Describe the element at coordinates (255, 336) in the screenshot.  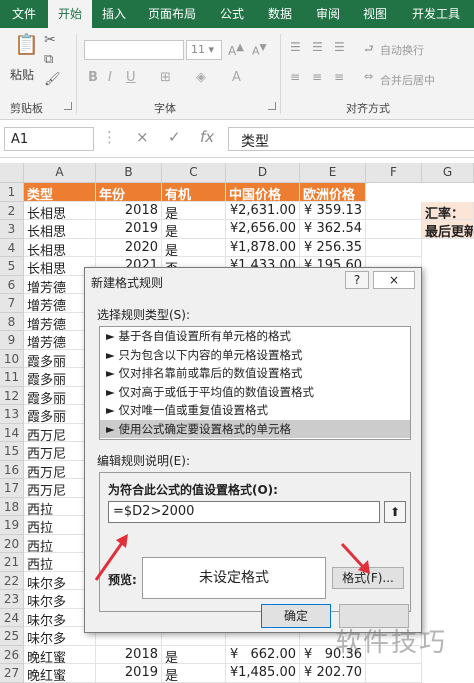
I see `rule-type-item: ► 基于各自值设置所有单元格的格式` at that location.